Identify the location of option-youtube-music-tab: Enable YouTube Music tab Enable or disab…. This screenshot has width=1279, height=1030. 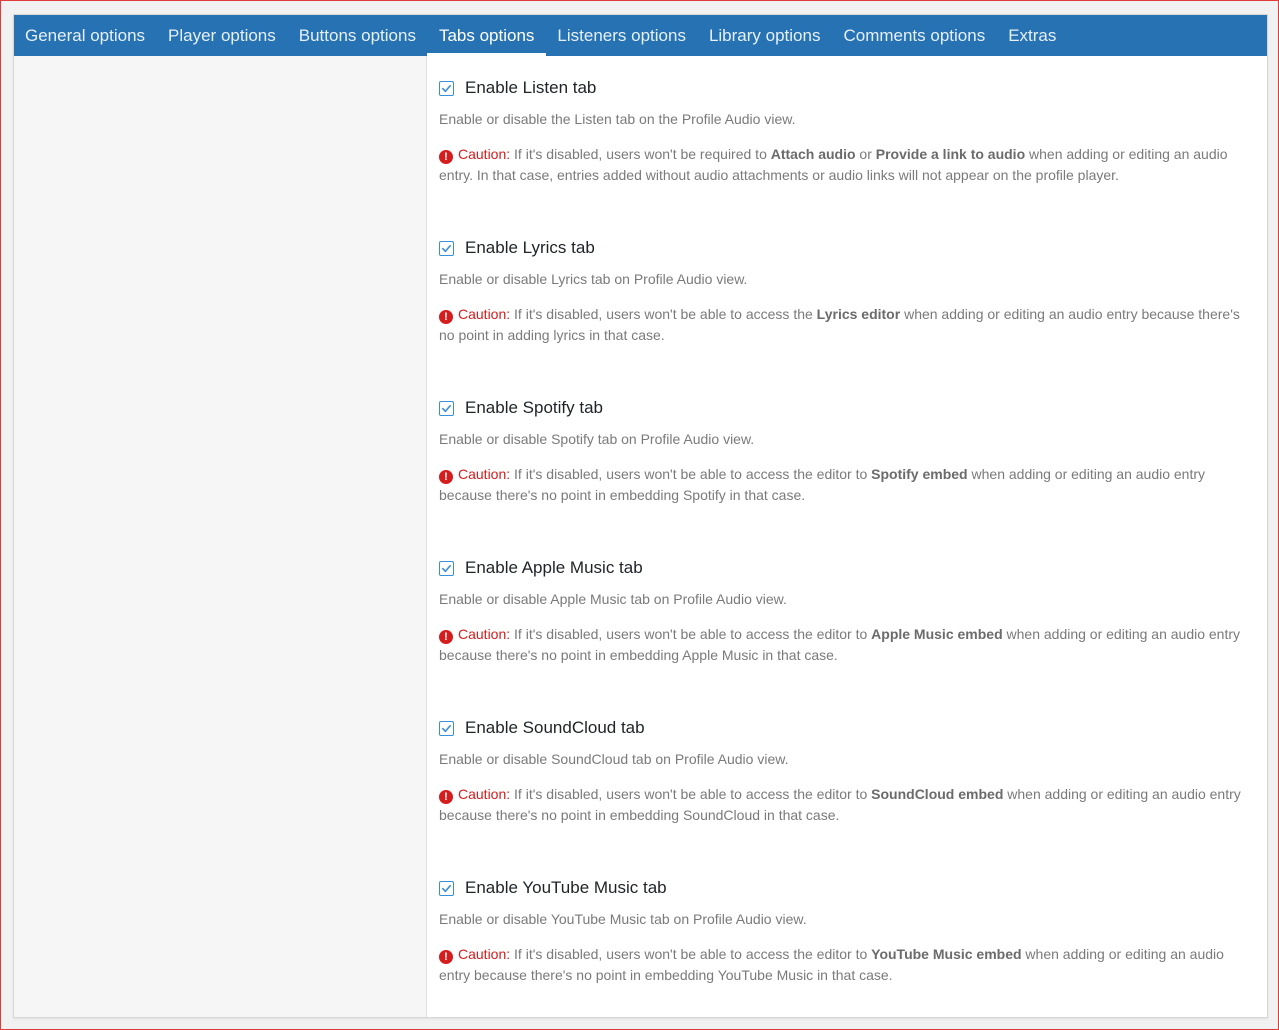
(846, 931).